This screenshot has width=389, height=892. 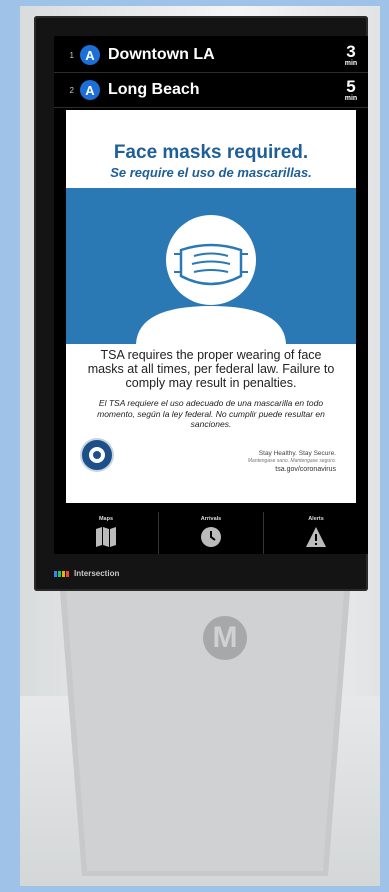 I want to click on masked-person-icon, so click(x=211, y=279).